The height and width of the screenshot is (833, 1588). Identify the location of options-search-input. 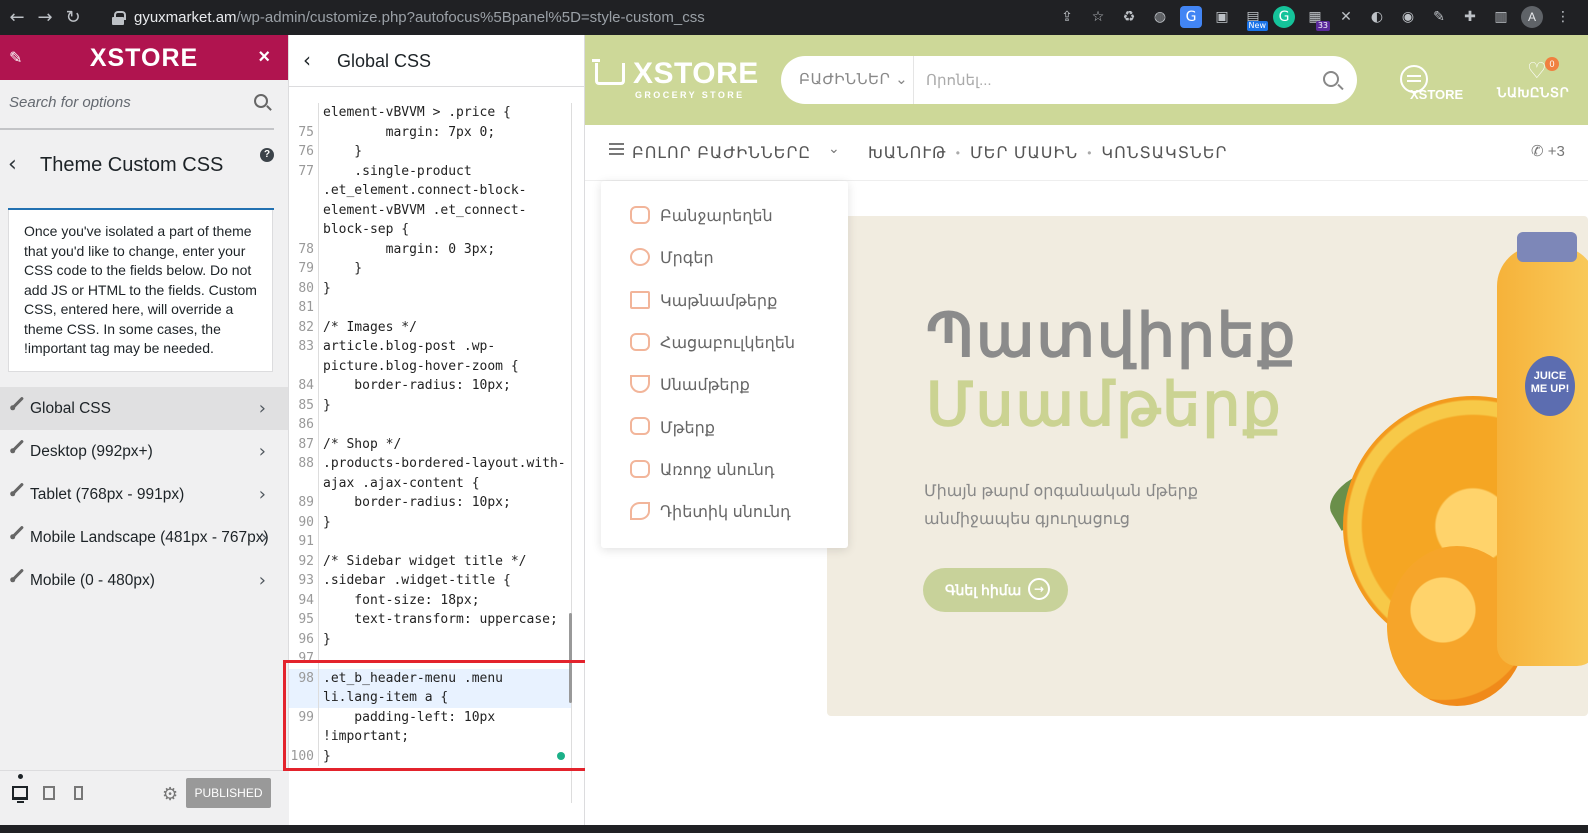
(124, 102).